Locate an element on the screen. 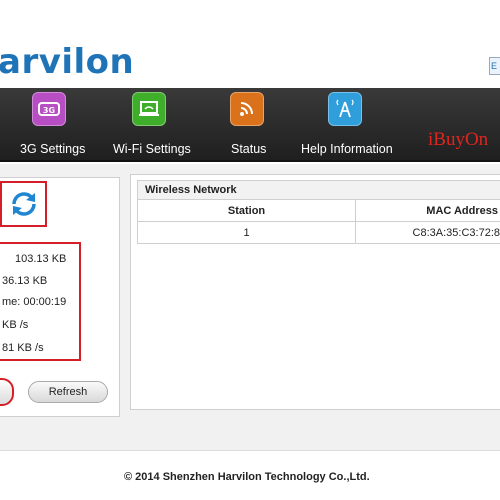 The width and height of the screenshot is (500, 500). nav-wifi-settings: Wi-Fi Settings is located at coordinates (152, 125).